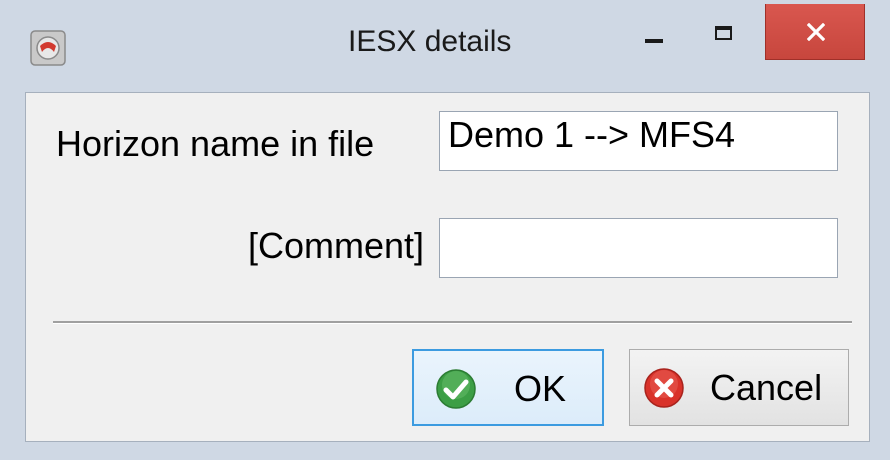  Describe the element at coordinates (540, 388) in the screenshot. I see `ok-label: OK` at that location.